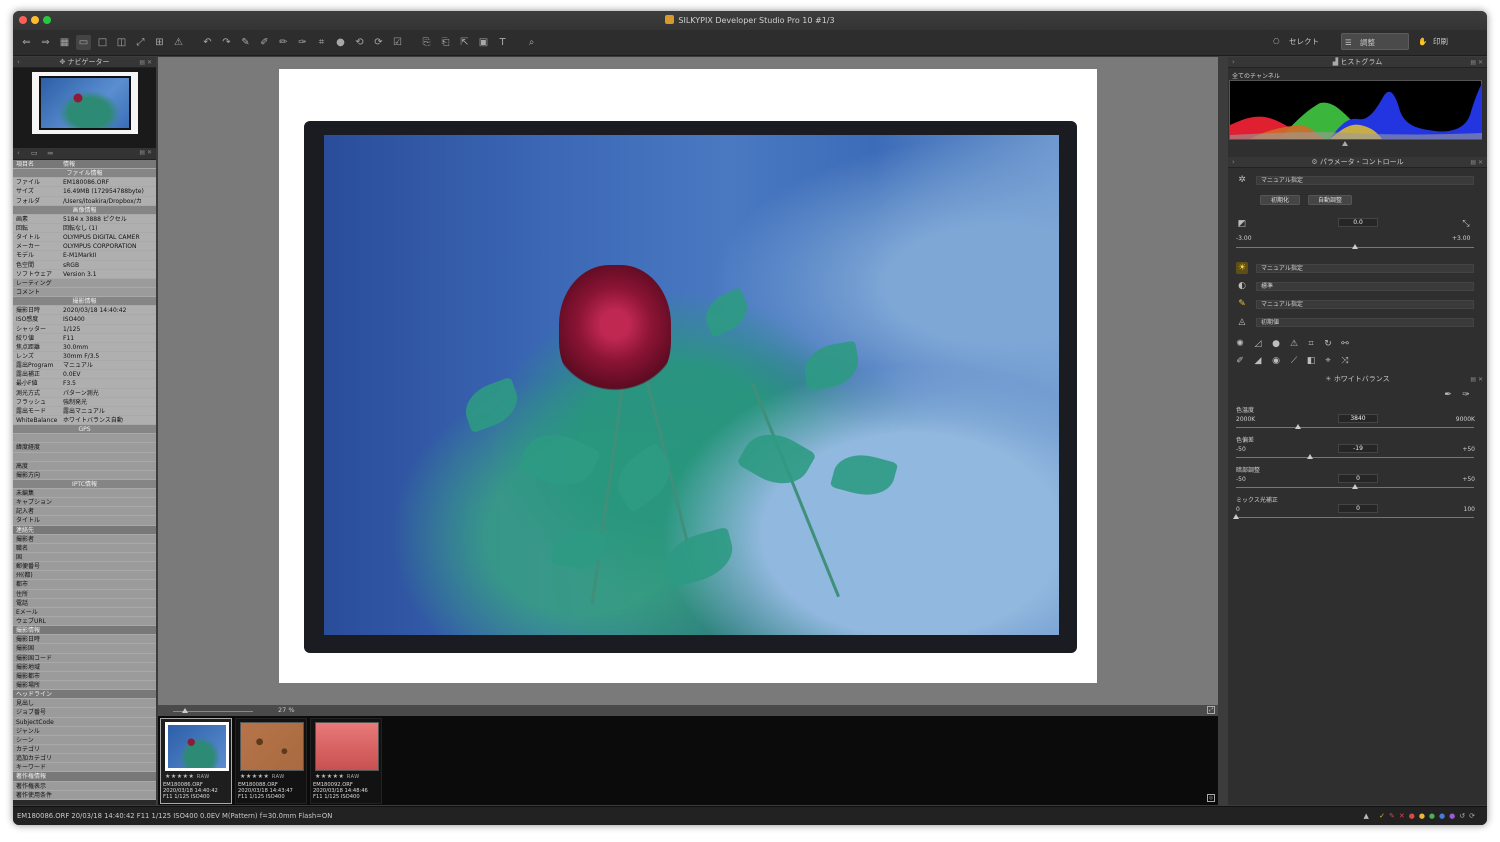  What do you see at coordinates (1240, 344) in the screenshot?
I see `tone-tool-icon: ✺` at bounding box center [1240, 344].